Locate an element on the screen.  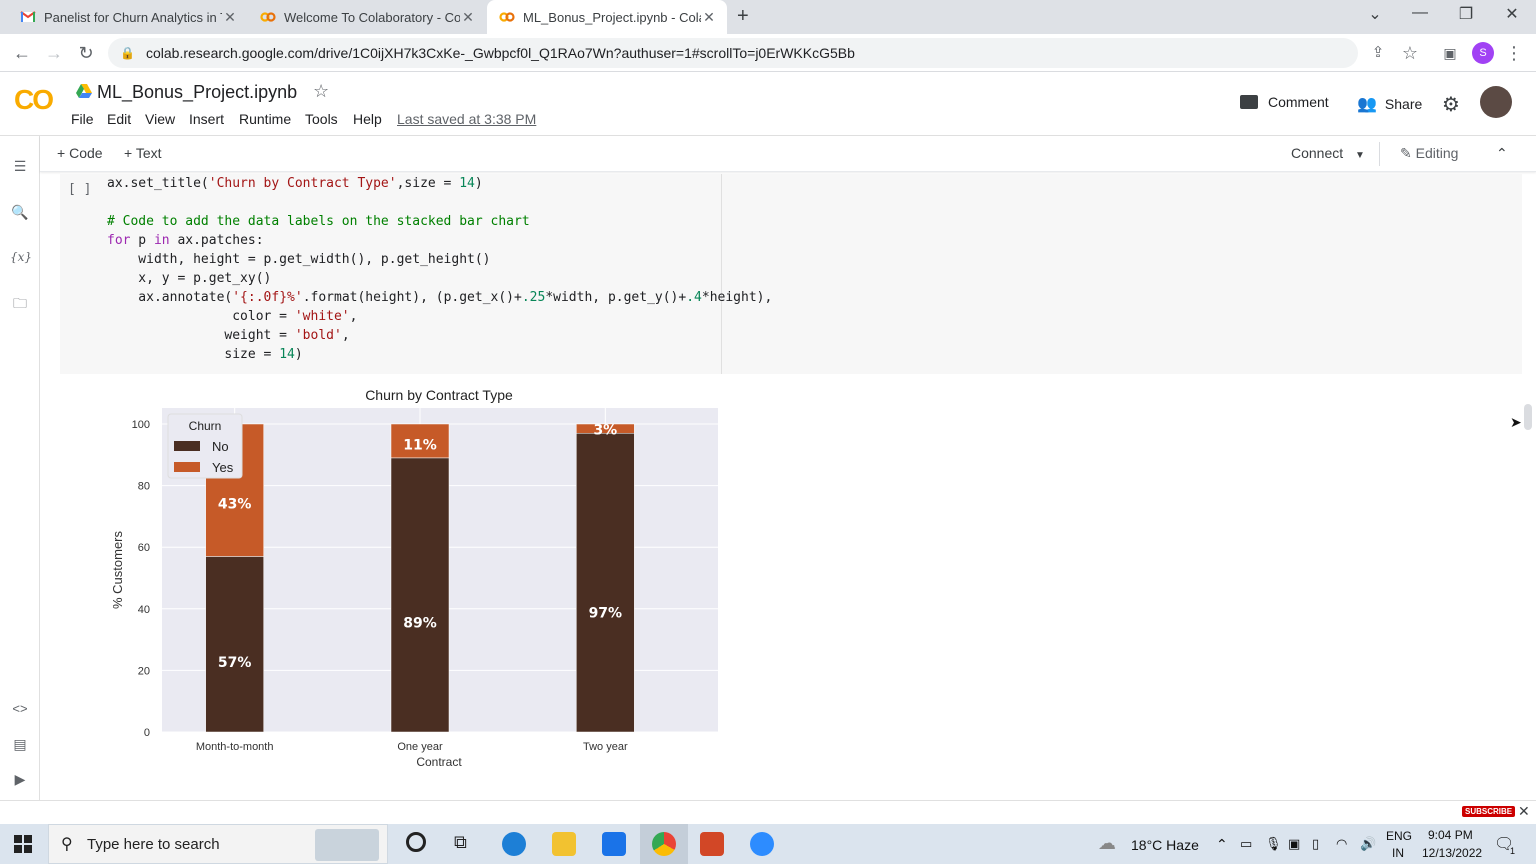
connect-button: Connect ▼ is located at coordinates (1328, 153).